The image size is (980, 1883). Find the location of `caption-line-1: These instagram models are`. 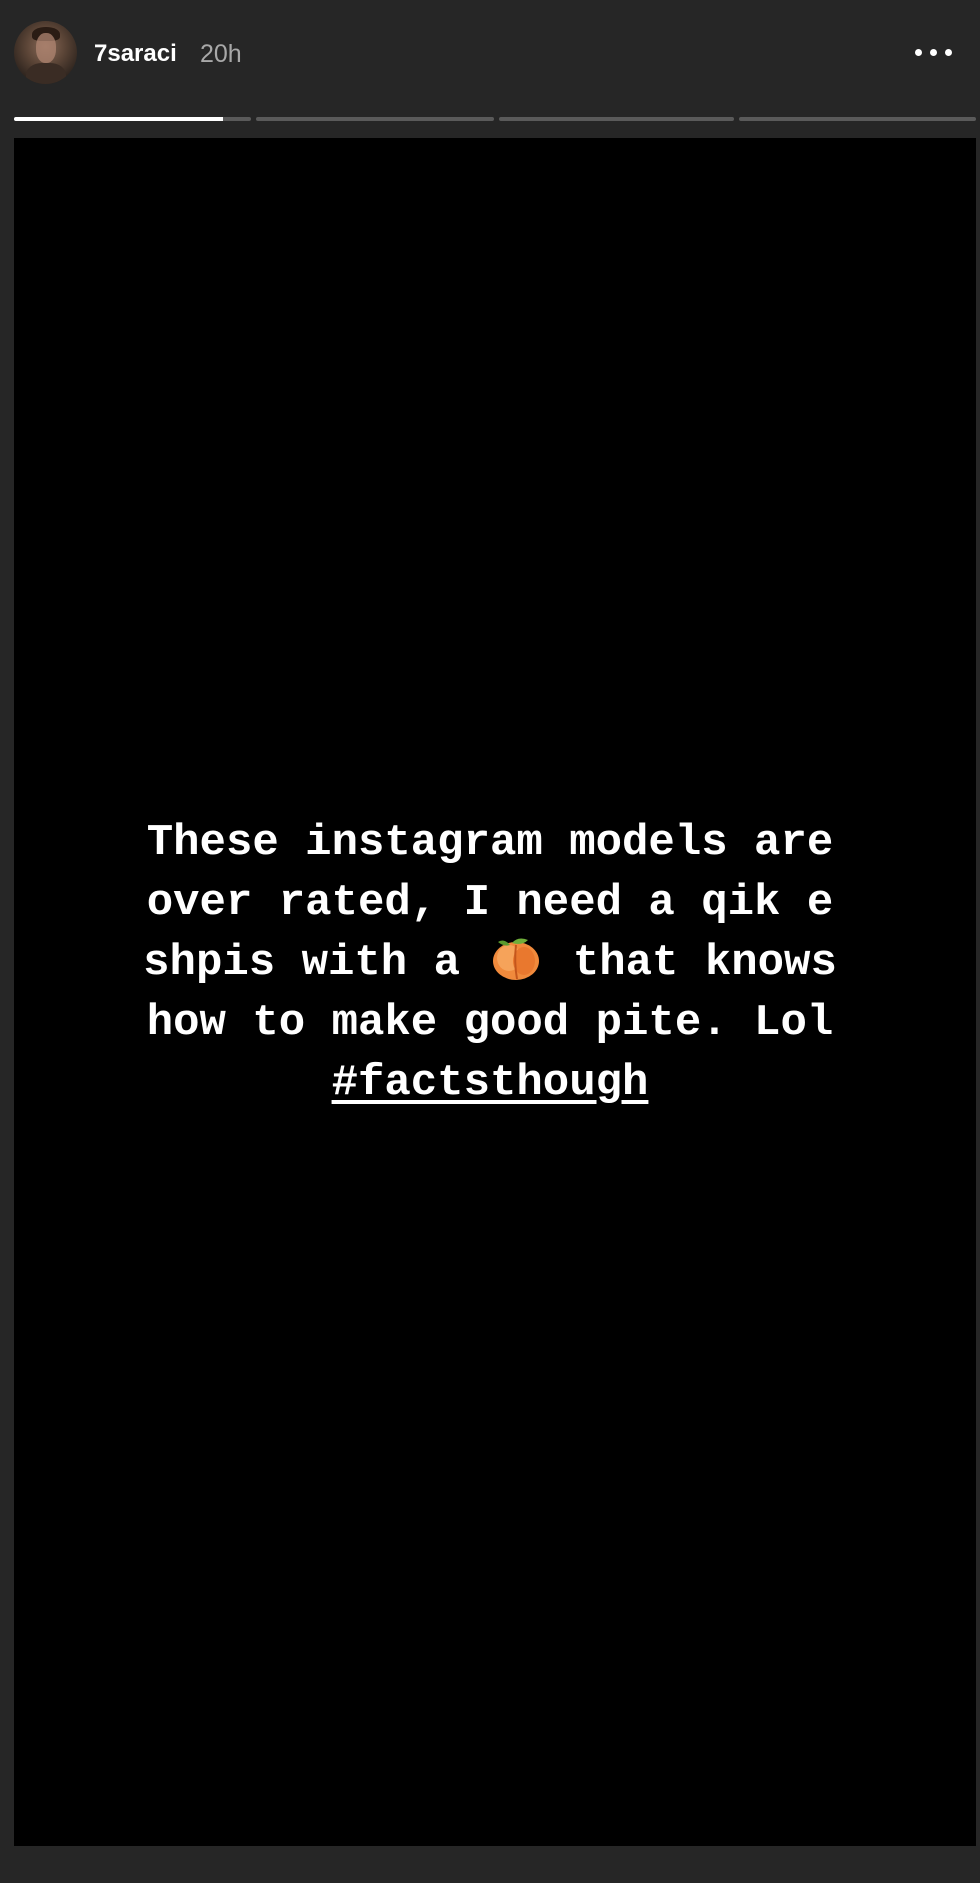

caption-line-1: These instagram models are is located at coordinates (490, 843).